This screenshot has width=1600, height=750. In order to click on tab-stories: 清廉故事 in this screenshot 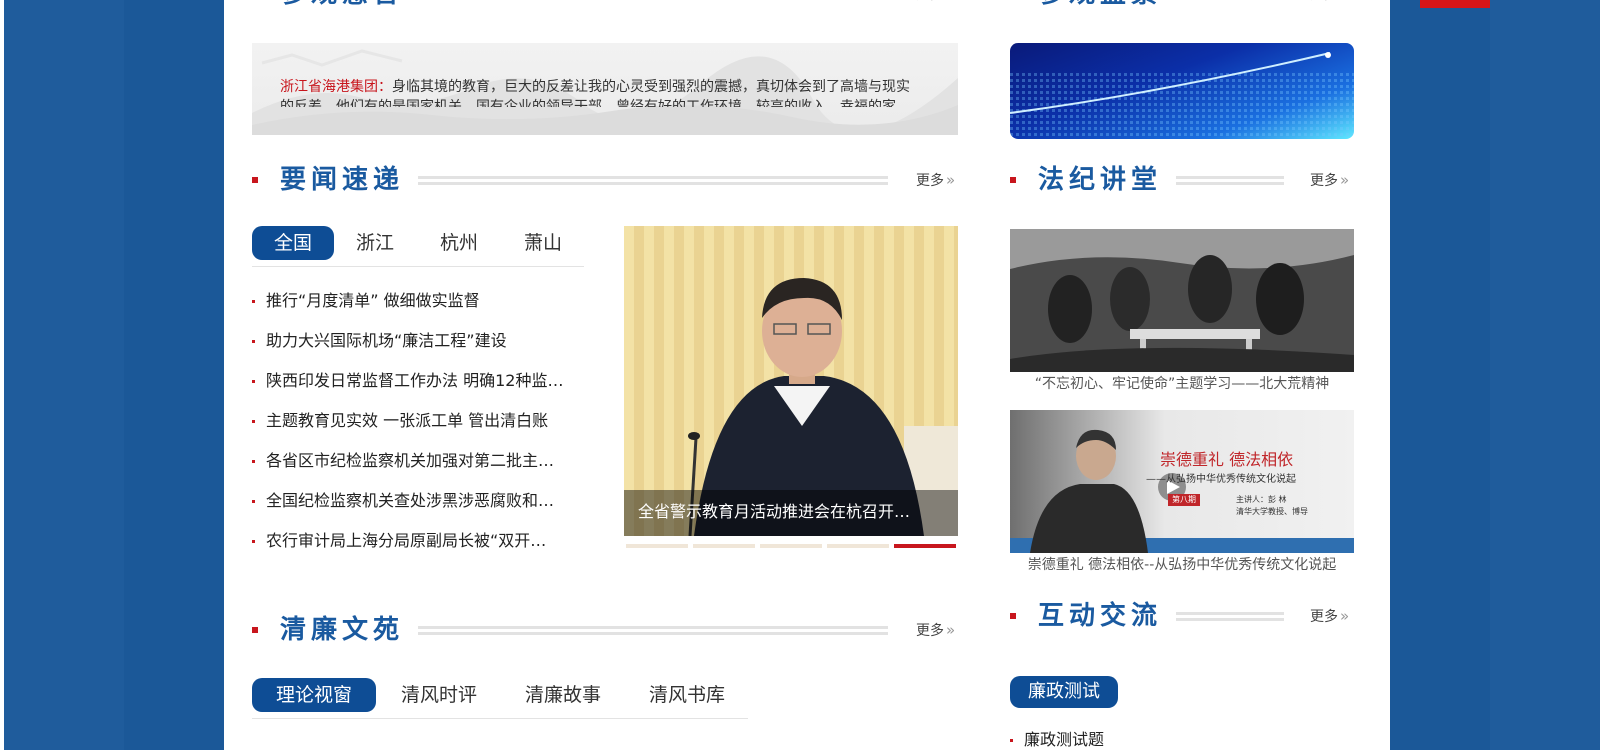, I will do `click(563, 695)`.